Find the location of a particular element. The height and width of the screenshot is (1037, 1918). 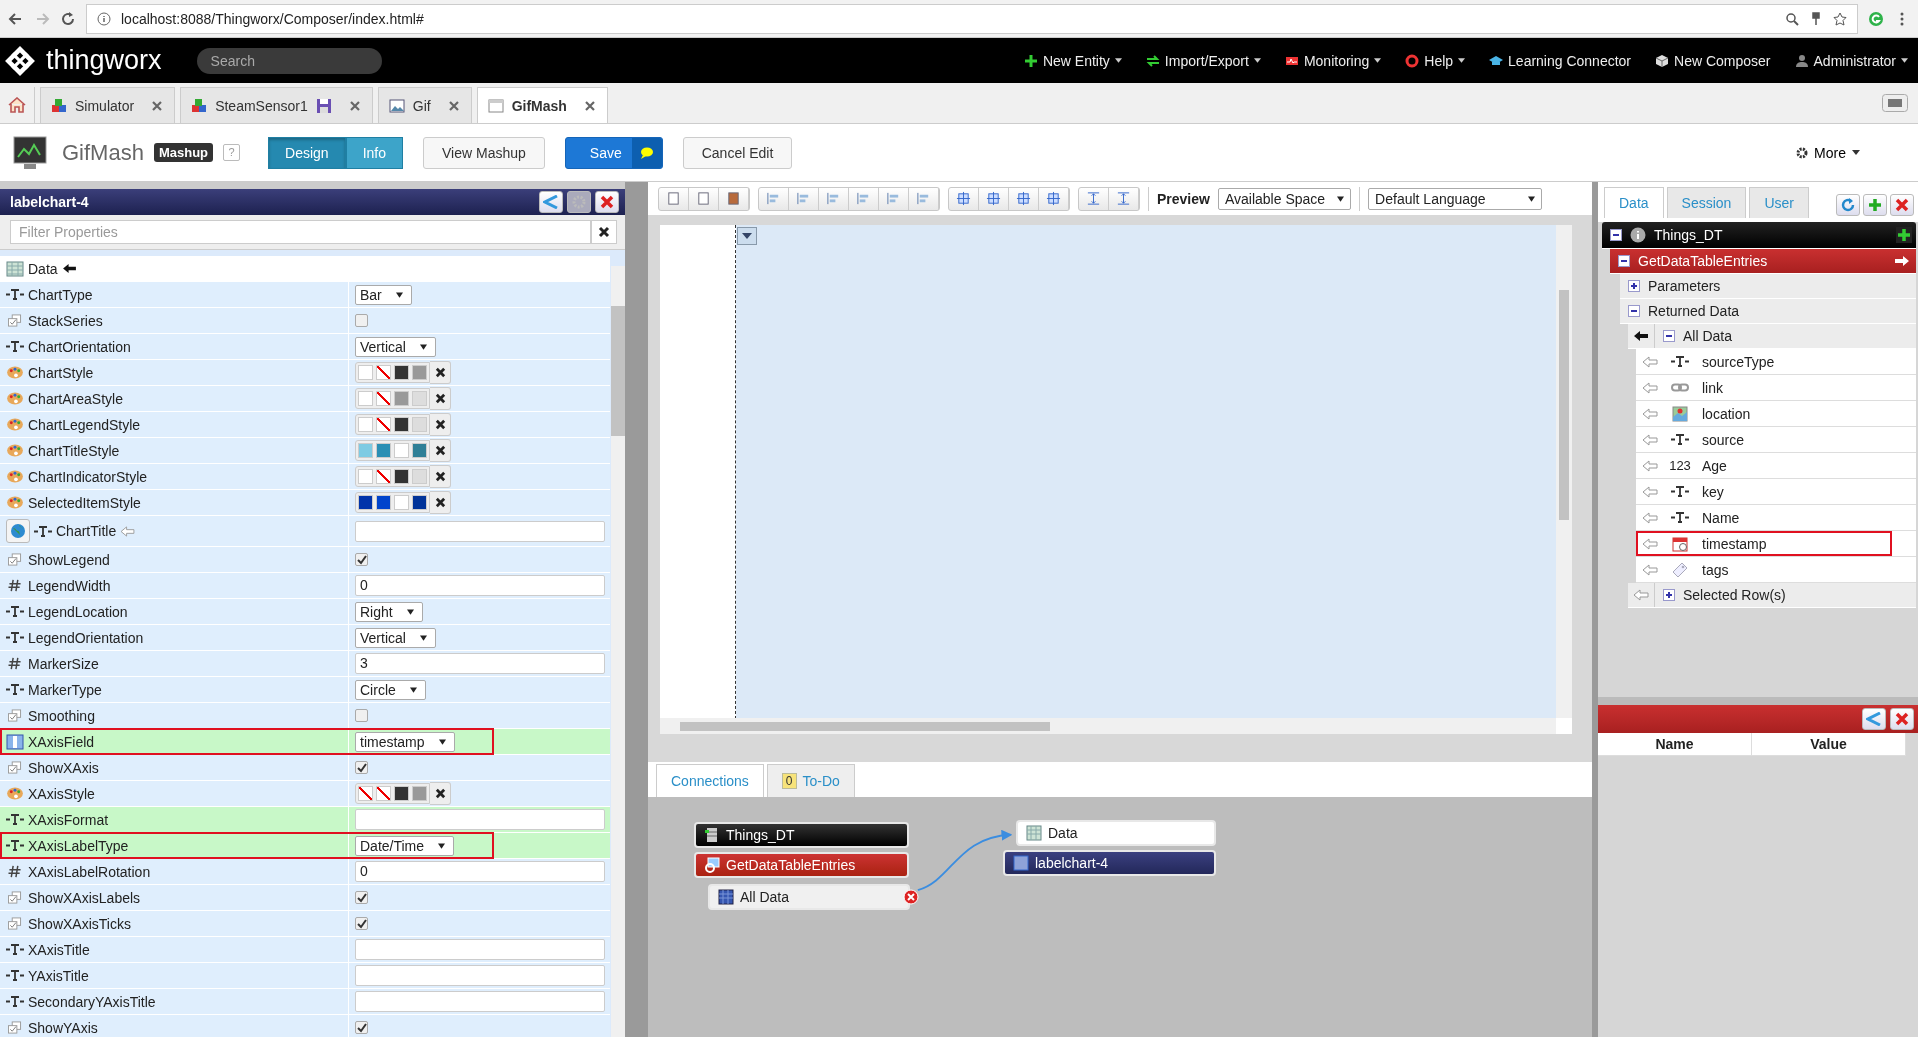

tree-node: Parameters is located at coordinates (1768, 286).